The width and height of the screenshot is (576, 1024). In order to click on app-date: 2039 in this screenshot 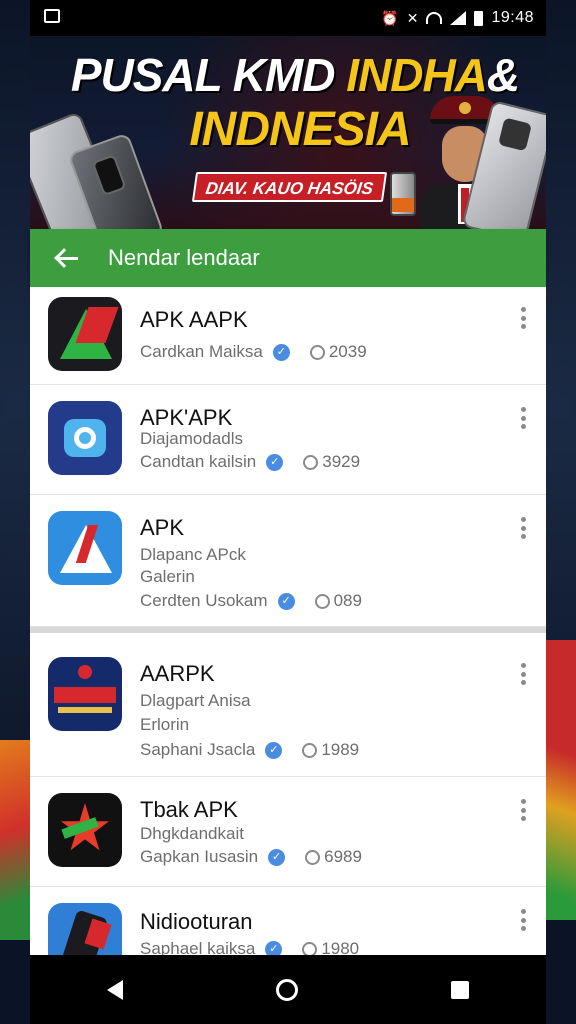, I will do `click(347, 351)`.